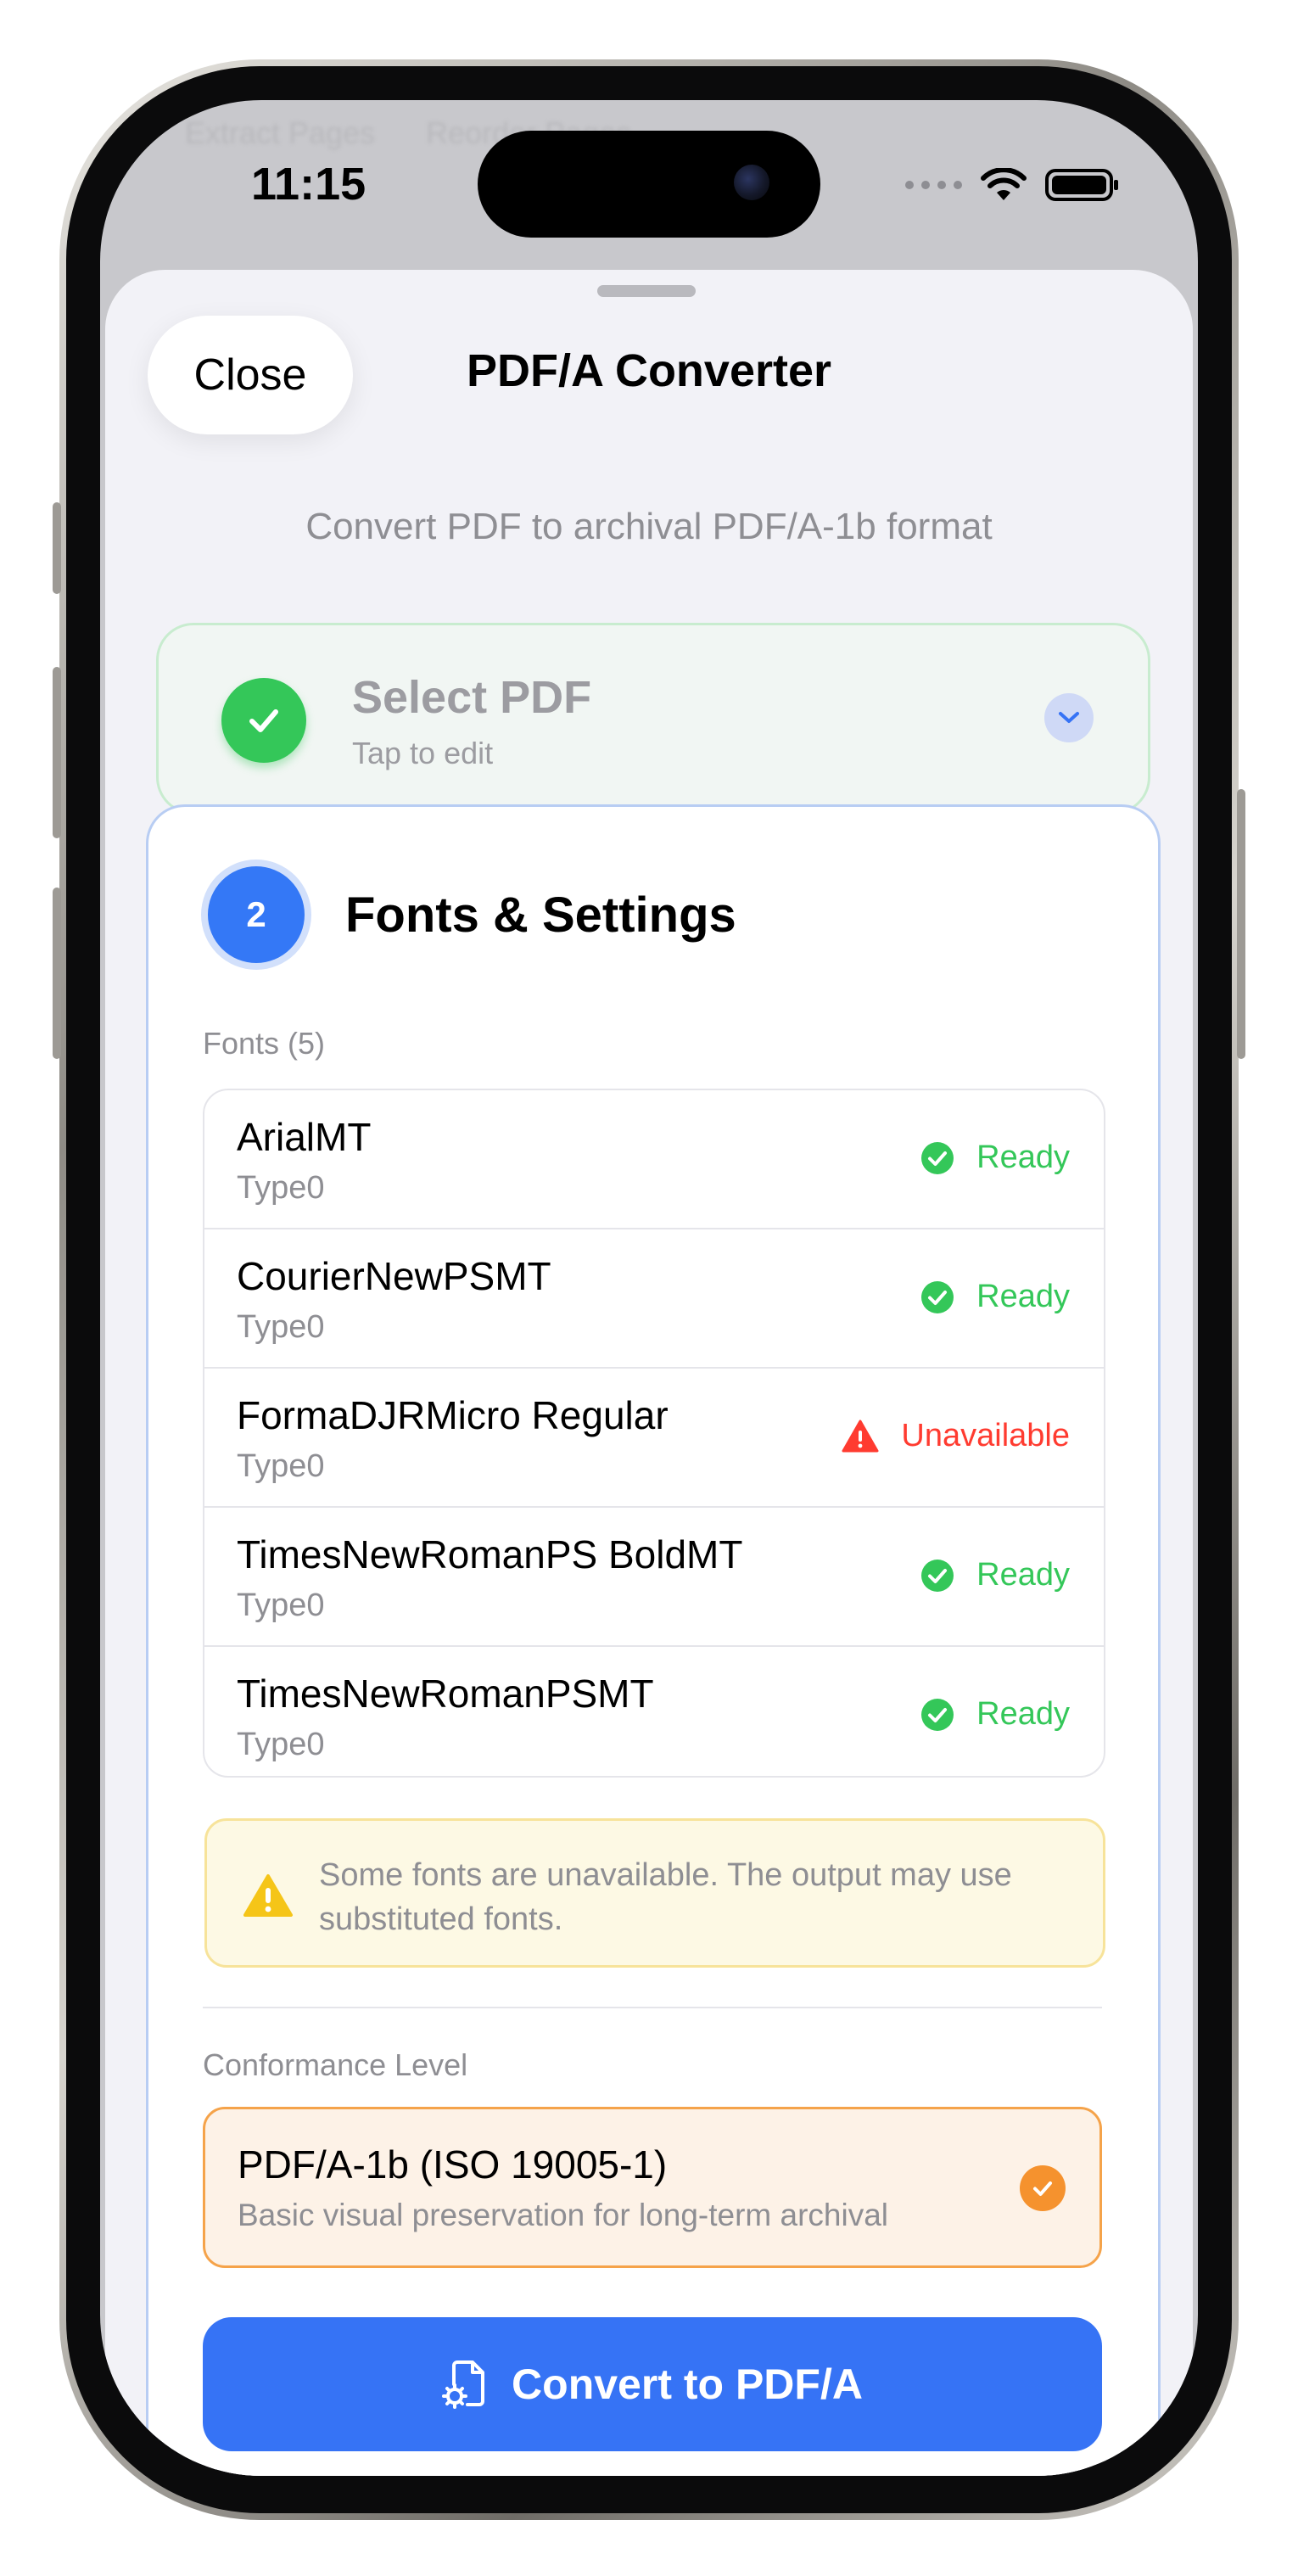 The height and width of the screenshot is (2576, 1298). Describe the element at coordinates (687, 2384) in the screenshot. I see `convert-button-label: Convert to PDF/A` at that location.